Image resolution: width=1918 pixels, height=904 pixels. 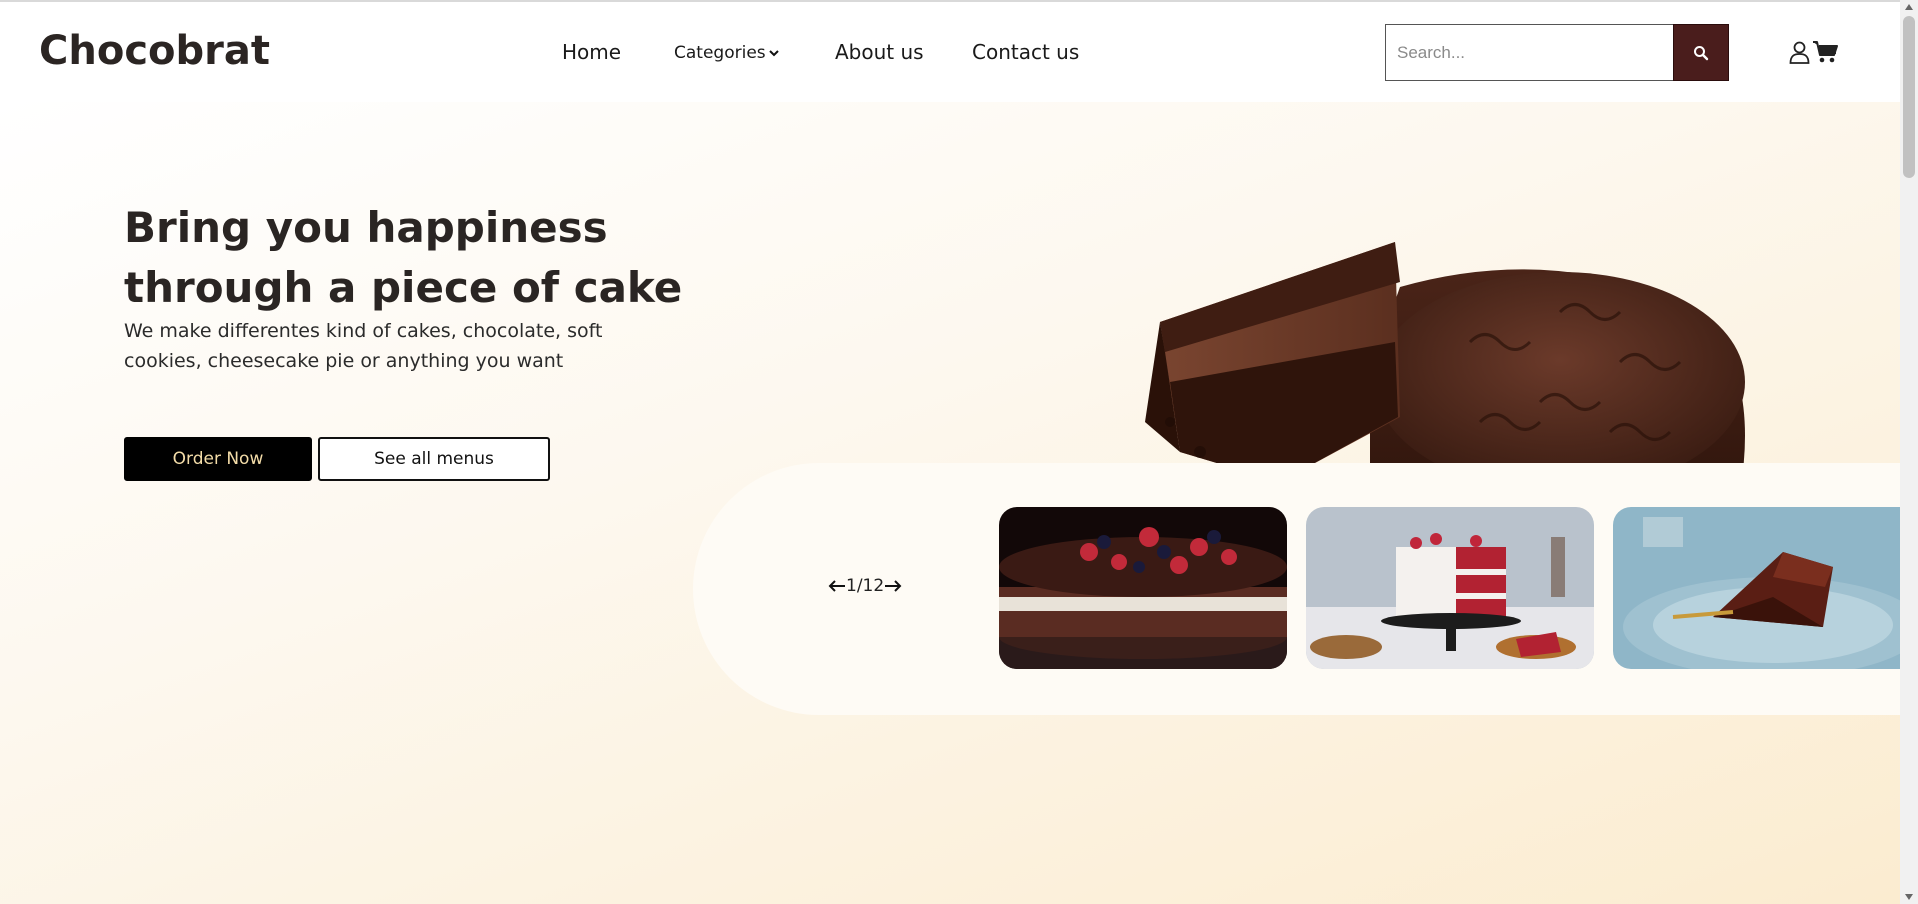 I want to click on carousel-pager: 1/12, so click(x=865, y=586).